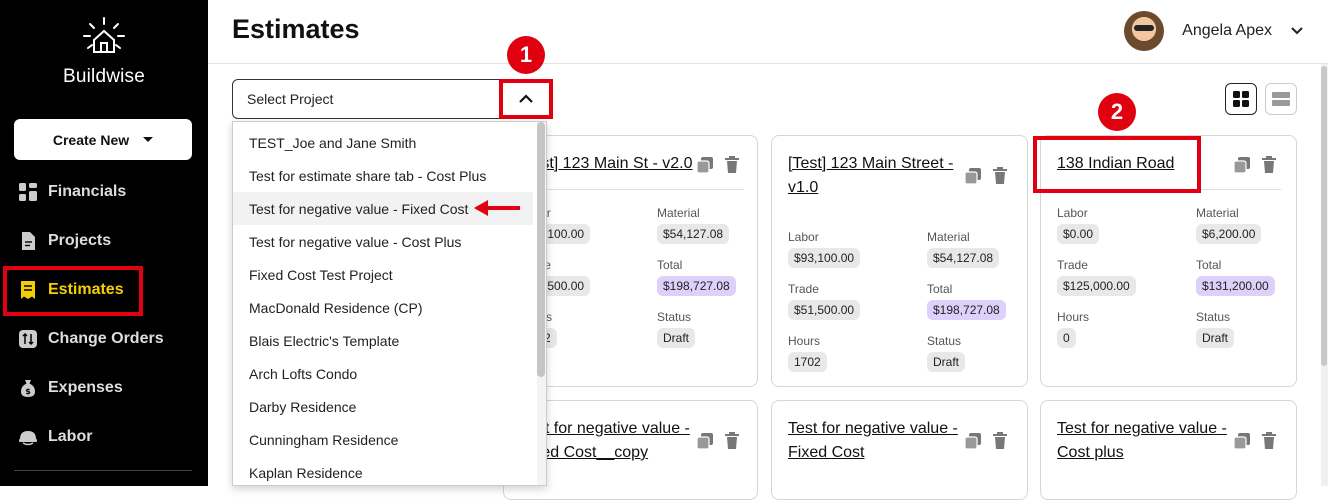  What do you see at coordinates (383, 439) in the screenshot?
I see `dropdown-option: Cunningham Residence` at bounding box center [383, 439].